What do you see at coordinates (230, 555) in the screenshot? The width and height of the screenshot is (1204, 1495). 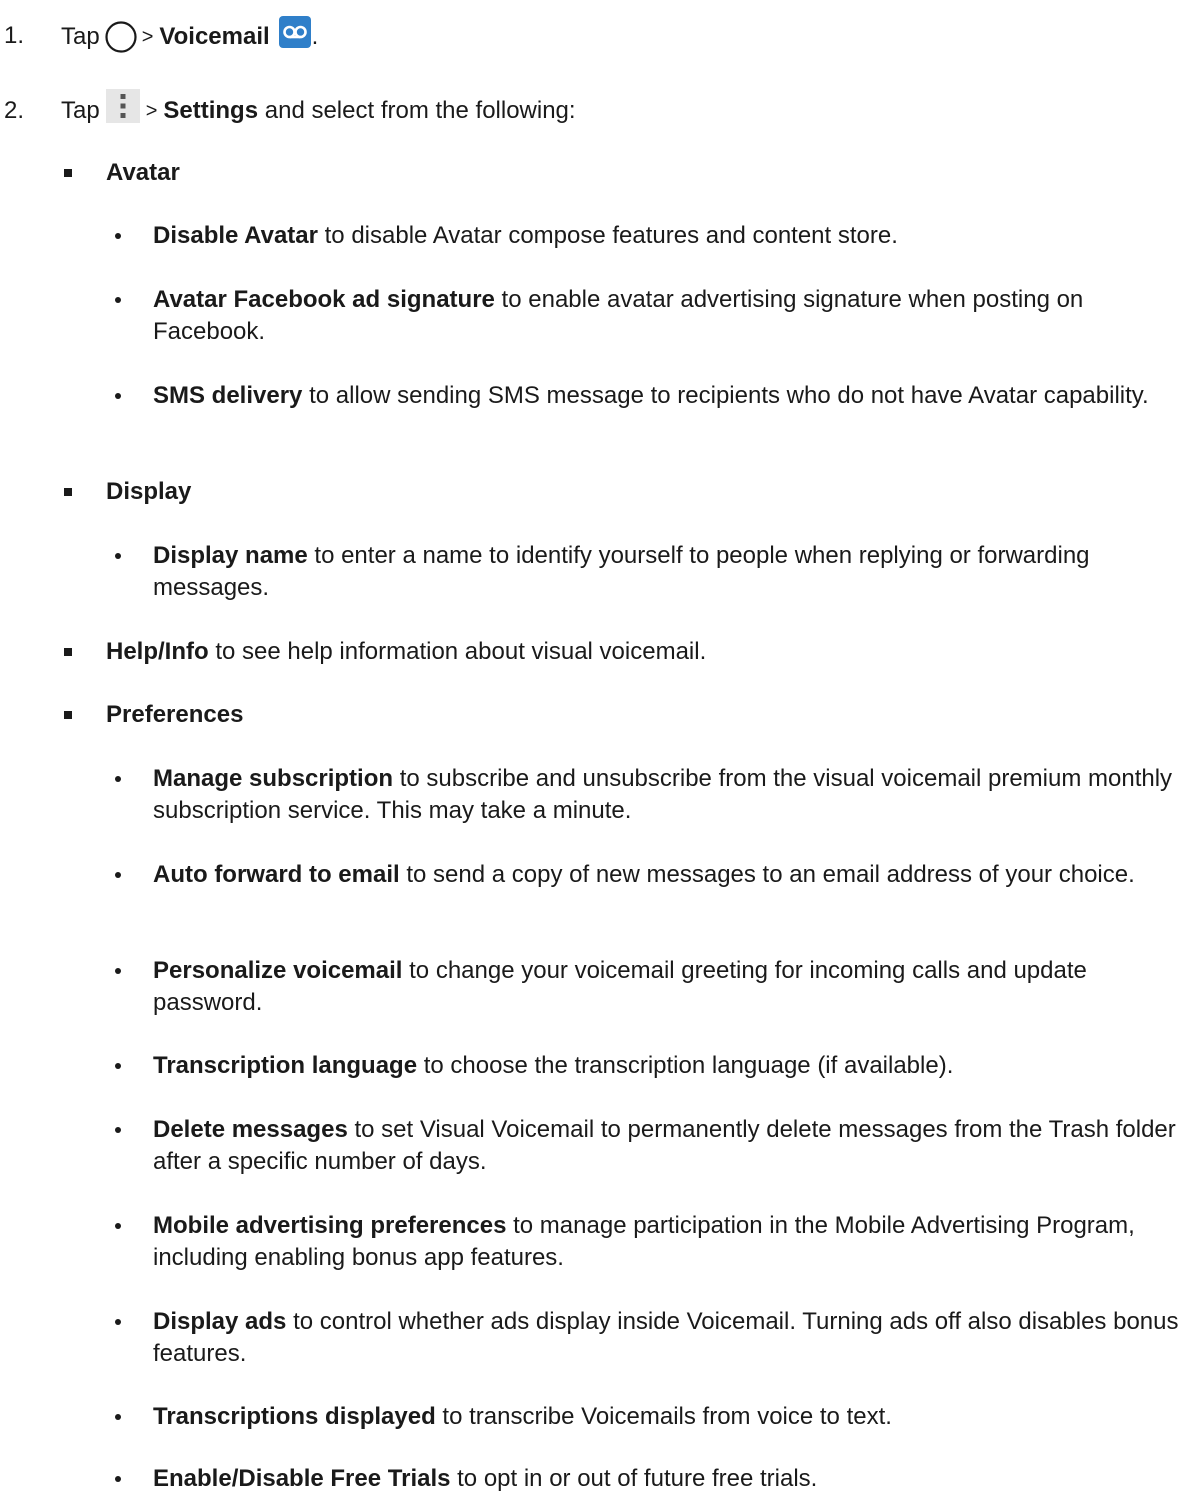 I see `item-label: Display name` at bounding box center [230, 555].